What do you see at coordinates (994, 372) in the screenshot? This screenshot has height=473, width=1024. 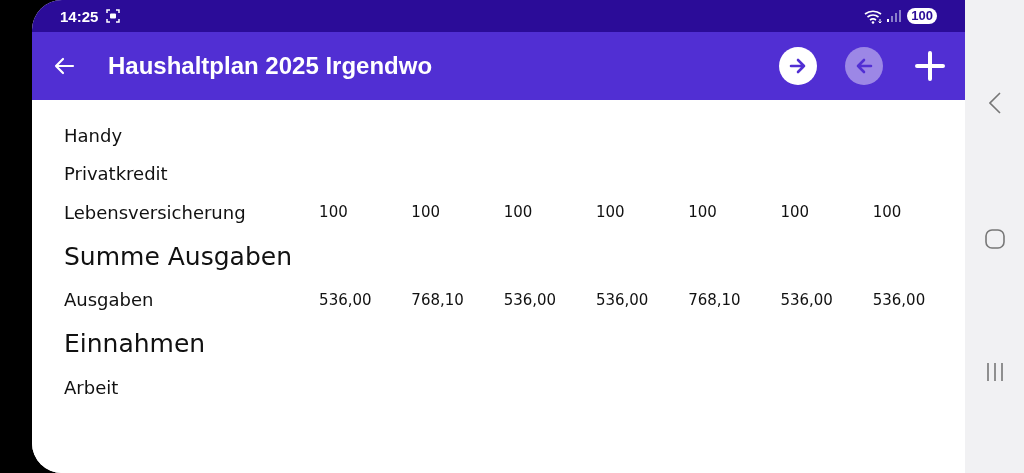 I see `recent-apps-icon` at bounding box center [994, 372].